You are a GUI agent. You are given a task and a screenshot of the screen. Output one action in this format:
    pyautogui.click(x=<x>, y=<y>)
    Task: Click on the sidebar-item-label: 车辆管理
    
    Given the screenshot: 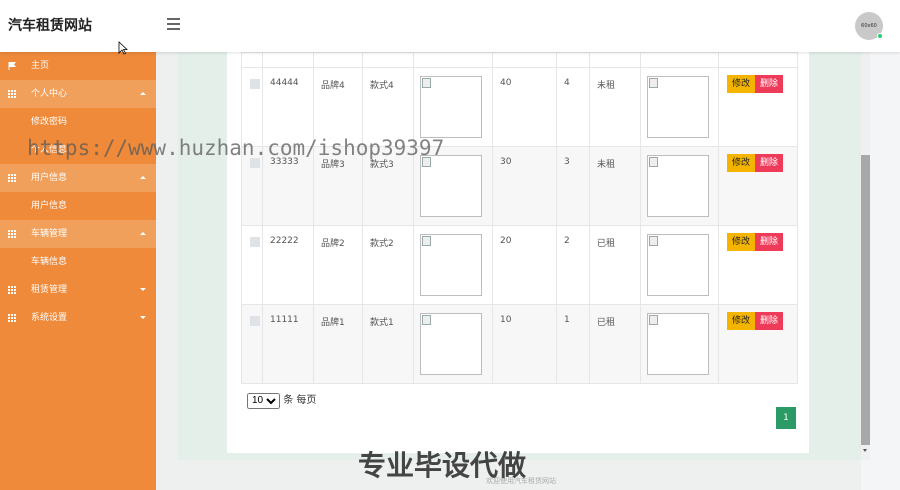 What is the action you would take?
    pyautogui.click(x=49, y=234)
    